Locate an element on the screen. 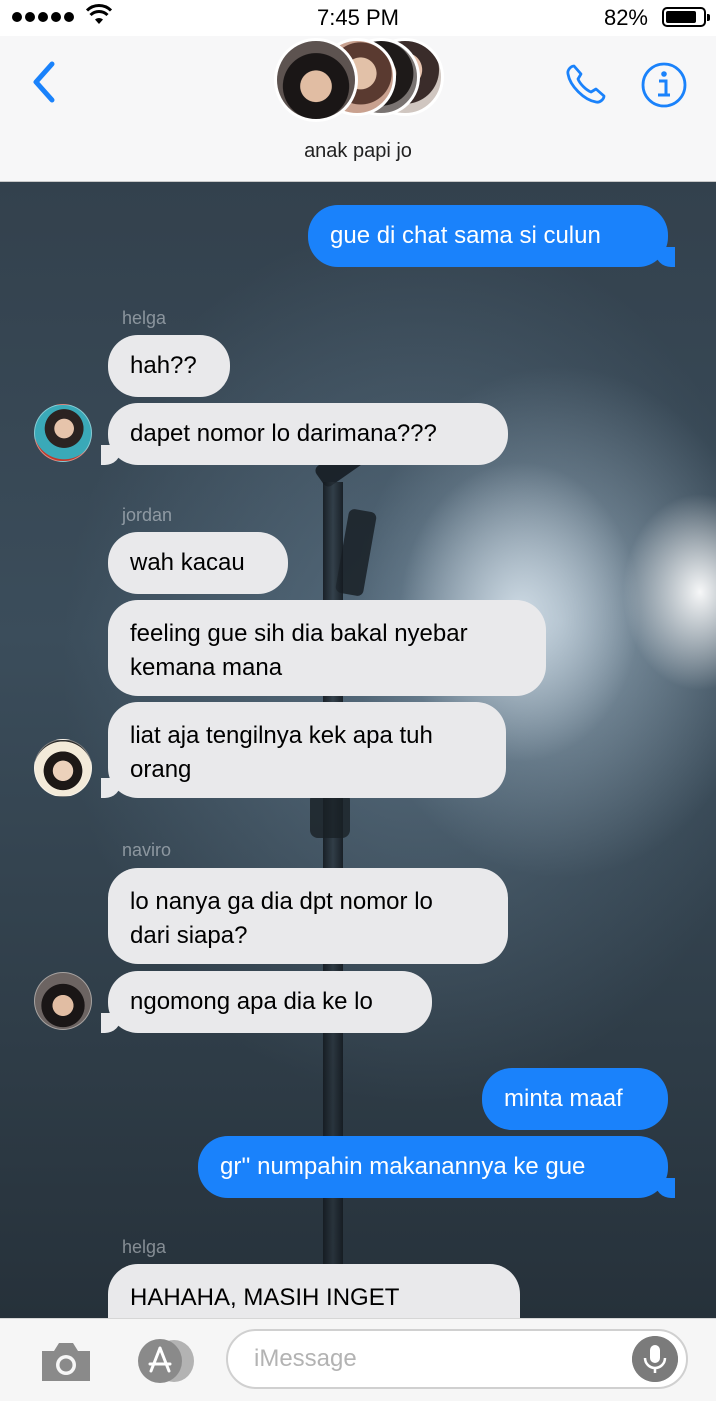 Image resolution: width=716 pixels, height=1401 pixels. microphone-icon is located at coordinates (655, 1359).